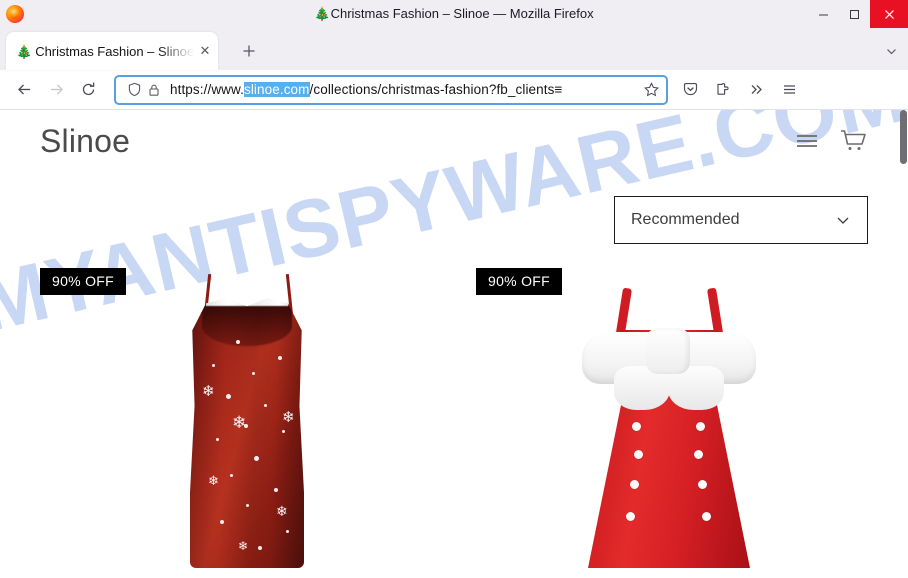 This screenshot has height=578, width=908. What do you see at coordinates (454, 49) in the screenshot?
I see `tab-strip: 🎄 Christmas Fashion – Slinoe ✕` at bounding box center [454, 49].